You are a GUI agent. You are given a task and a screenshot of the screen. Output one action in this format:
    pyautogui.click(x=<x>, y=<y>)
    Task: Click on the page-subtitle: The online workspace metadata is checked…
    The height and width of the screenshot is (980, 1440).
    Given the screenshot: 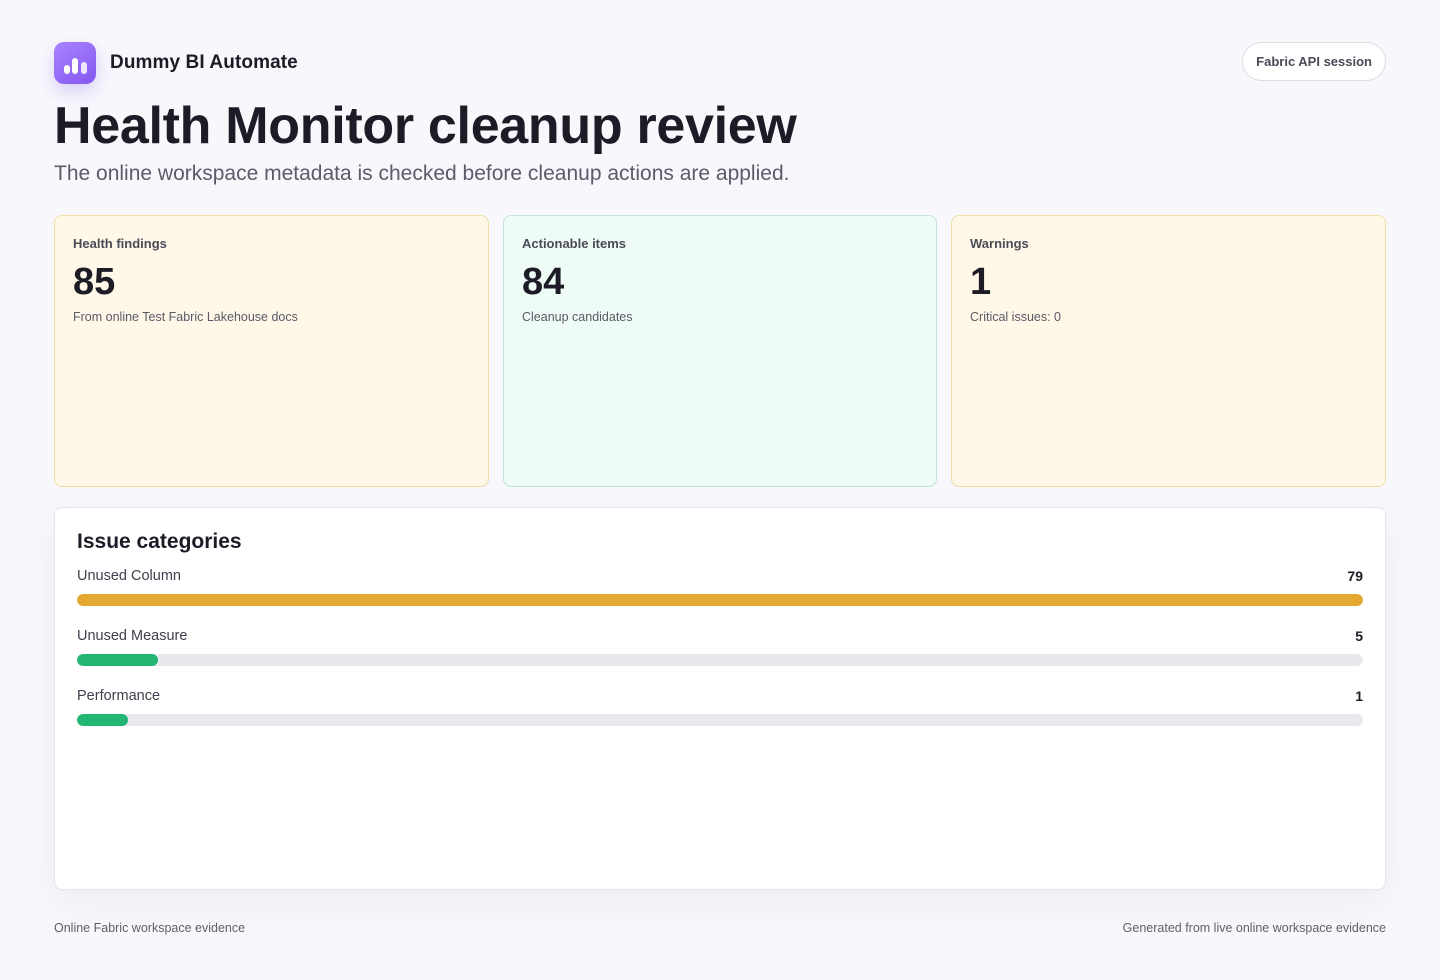 What is the action you would take?
    pyautogui.click(x=422, y=173)
    